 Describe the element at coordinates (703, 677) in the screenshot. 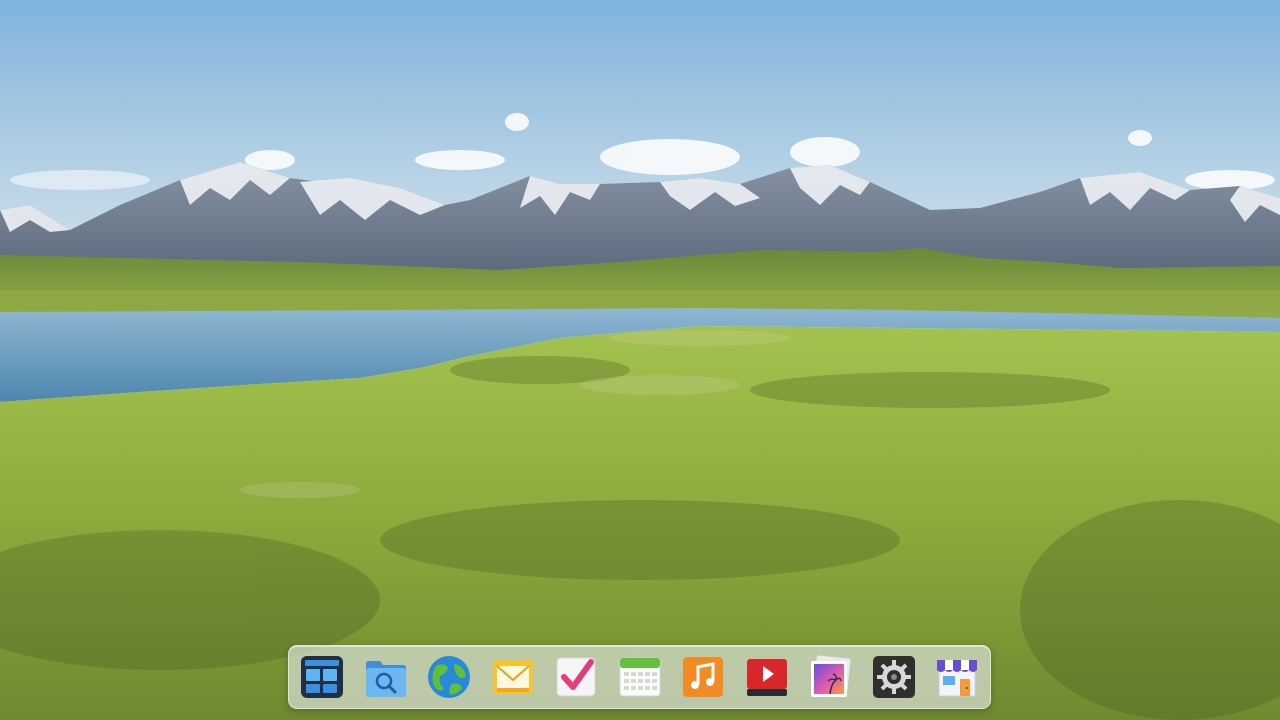

I see `music-note-icon` at that location.